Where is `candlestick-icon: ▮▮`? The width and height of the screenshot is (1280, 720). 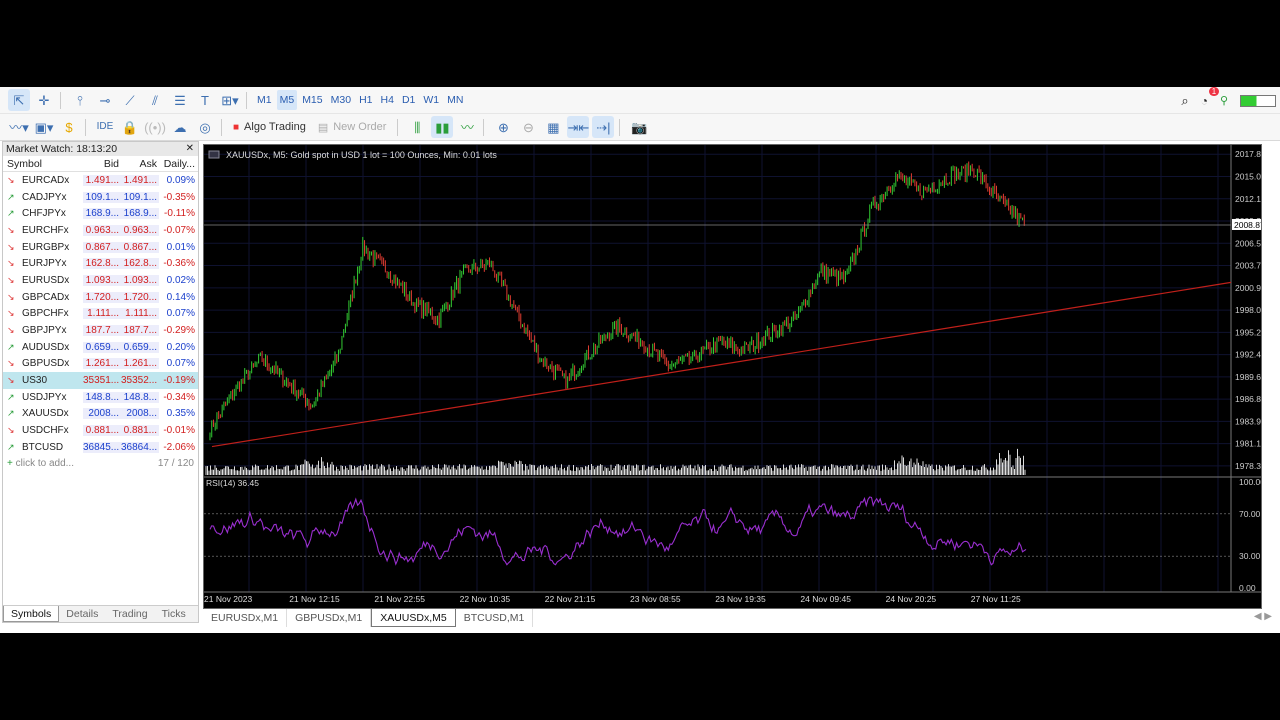
candlestick-icon: ▮▮ is located at coordinates (442, 127).